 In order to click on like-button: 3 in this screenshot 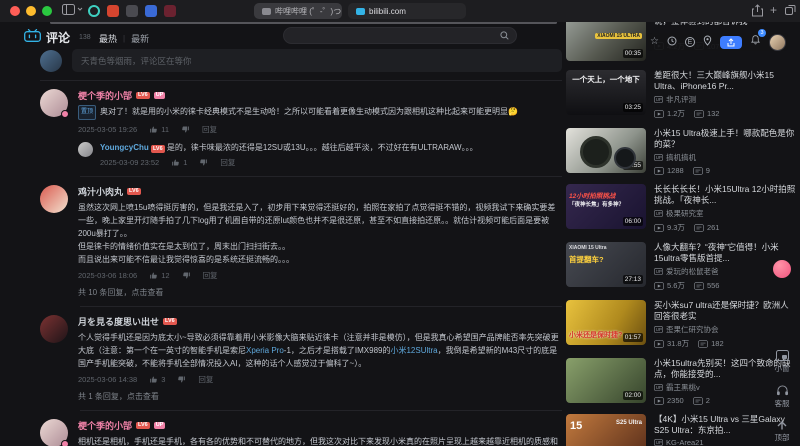, I will do `click(157, 379)`.